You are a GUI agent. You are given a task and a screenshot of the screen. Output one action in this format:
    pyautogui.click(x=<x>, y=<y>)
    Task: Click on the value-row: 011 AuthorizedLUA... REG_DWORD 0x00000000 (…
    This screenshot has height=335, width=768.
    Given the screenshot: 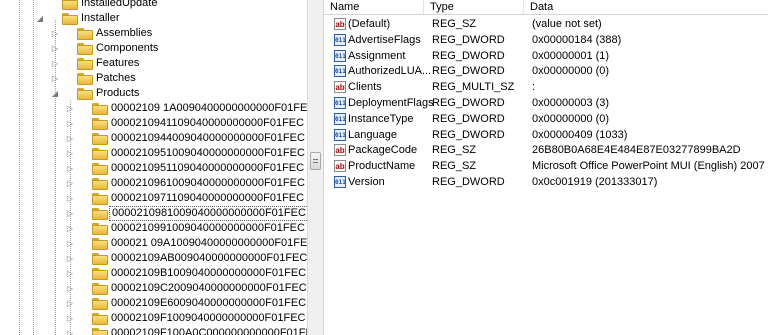 What is the action you would take?
    pyautogui.click(x=546, y=71)
    